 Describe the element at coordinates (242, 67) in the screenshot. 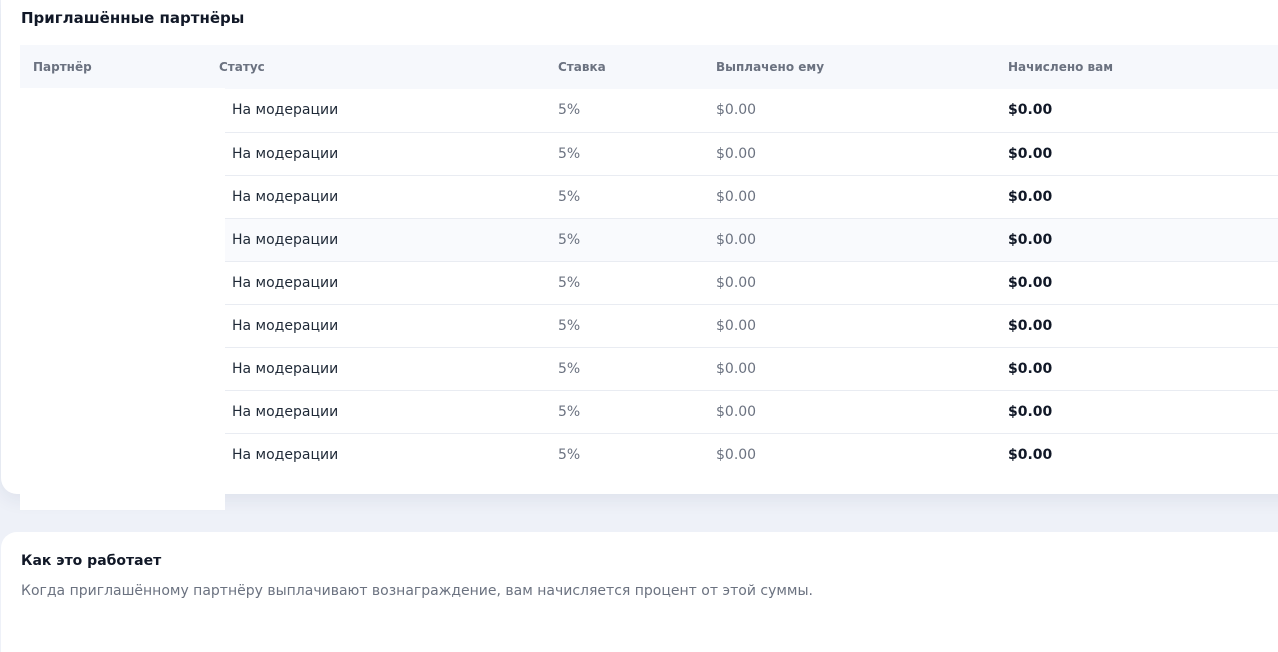

I see `column-header-status: Статус` at that location.